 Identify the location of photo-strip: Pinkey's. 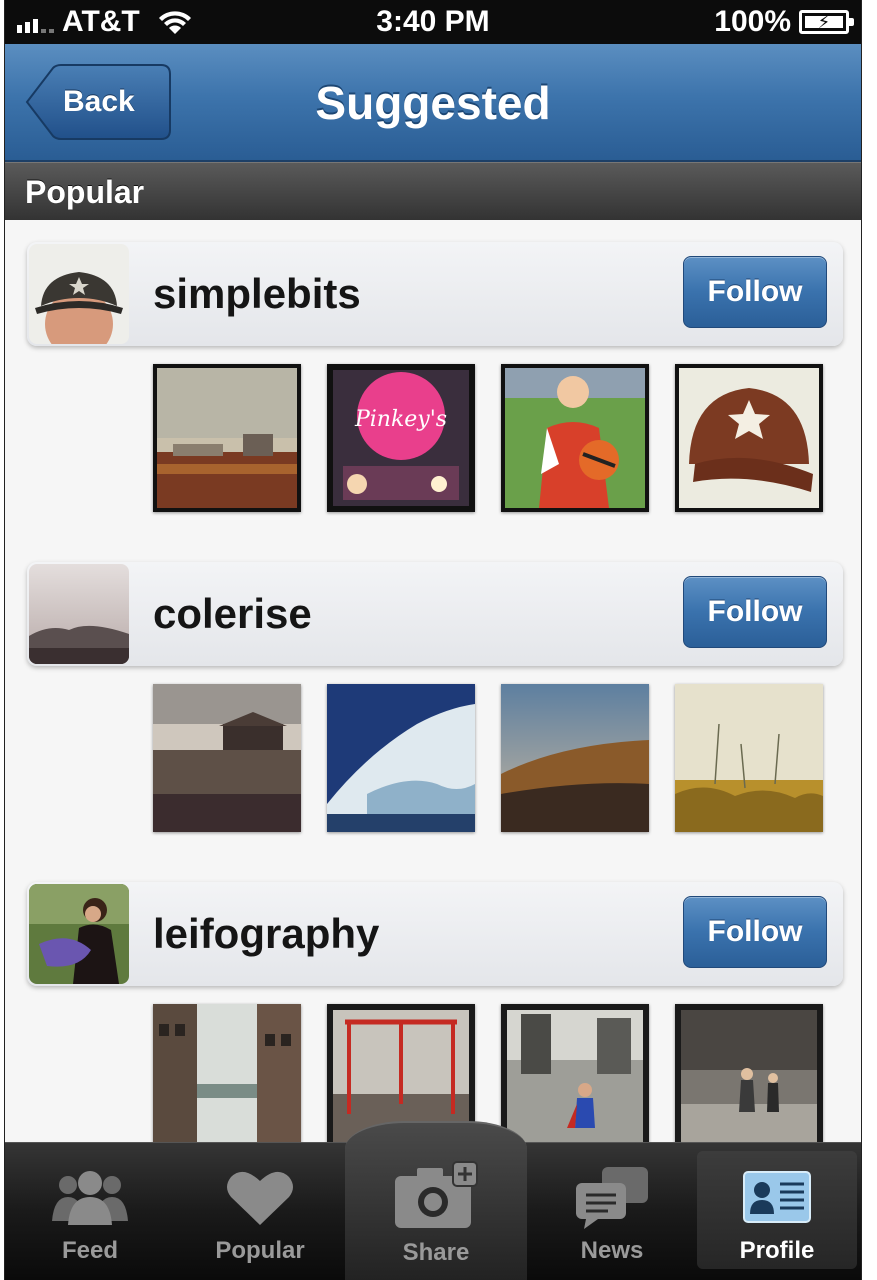
(489, 439).